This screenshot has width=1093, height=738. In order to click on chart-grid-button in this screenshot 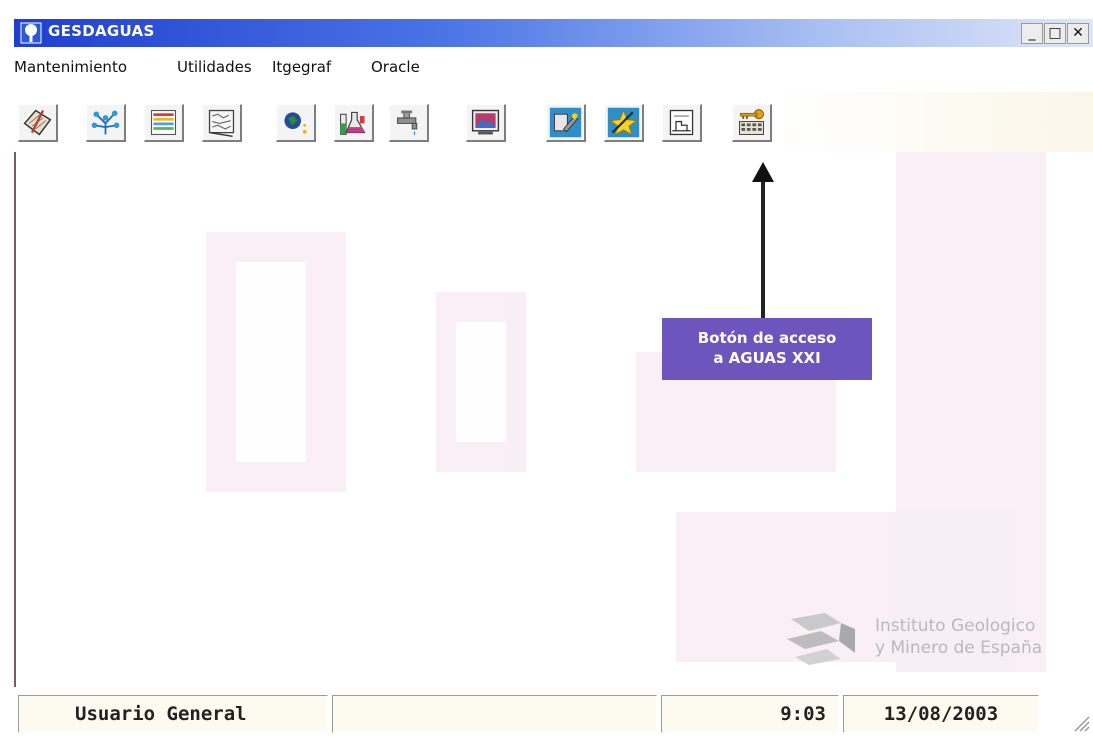, I will do `click(164, 123)`.